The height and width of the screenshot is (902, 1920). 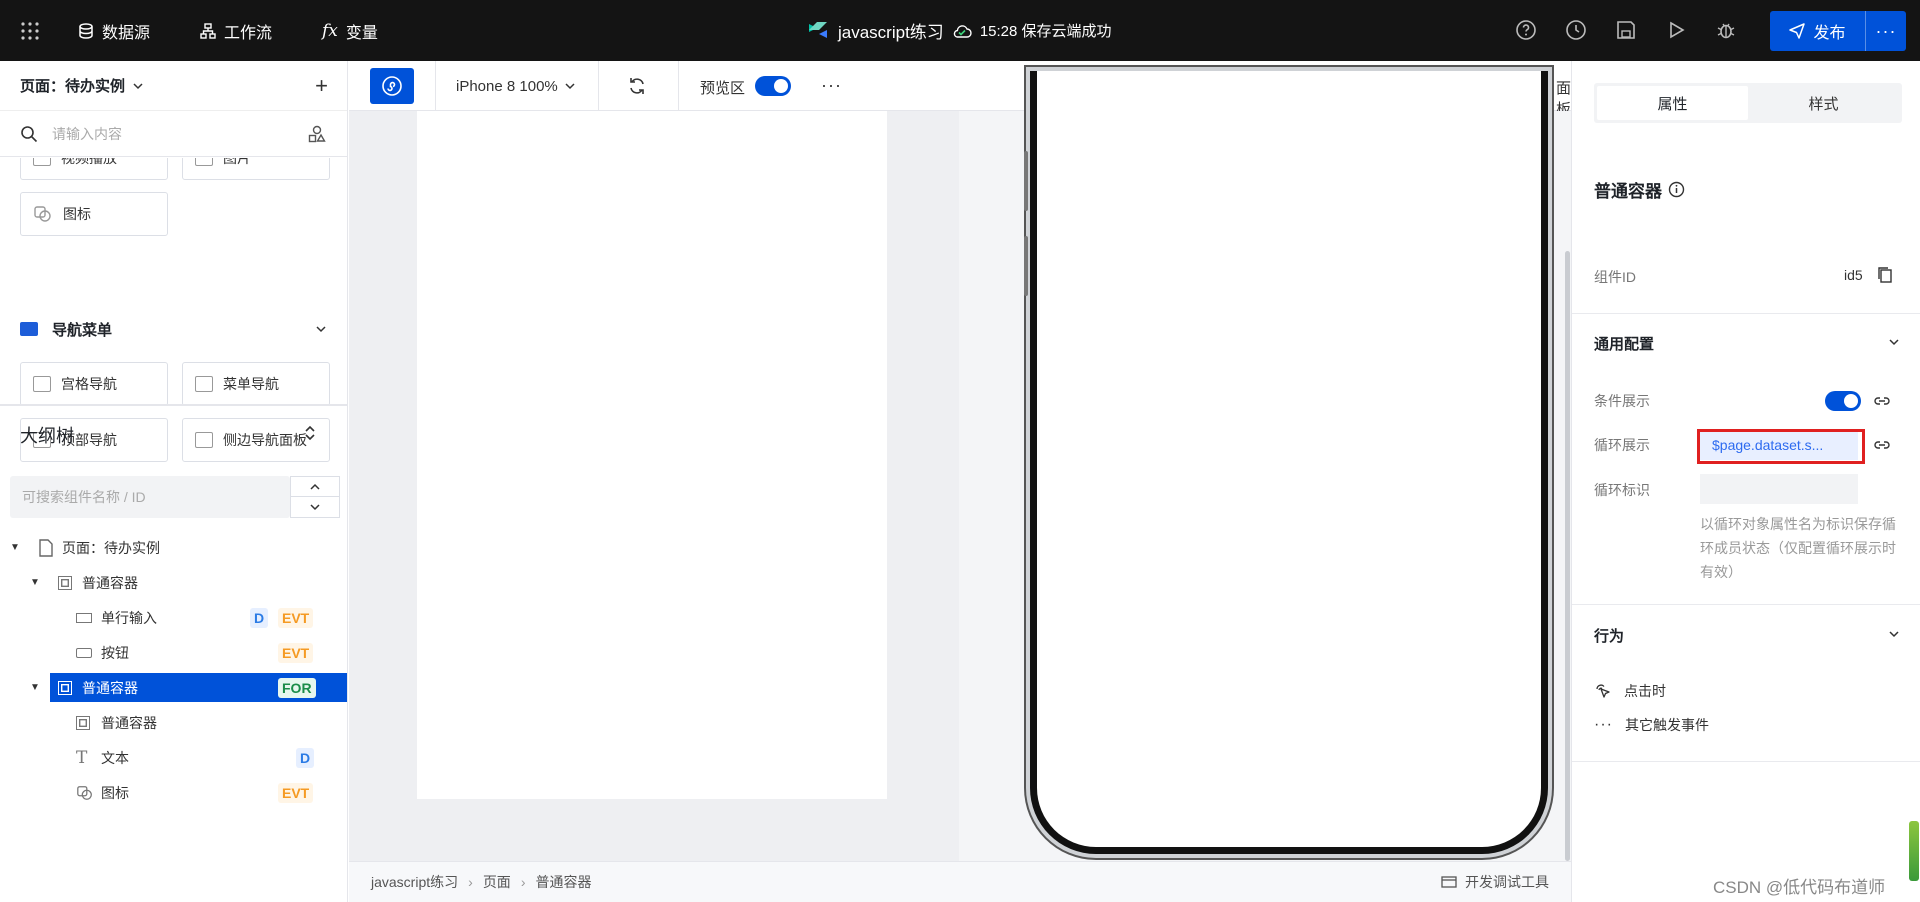 What do you see at coordinates (1567, 556) in the screenshot?
I see `canvas-scrollbar` at bounding box center [1567, 556].